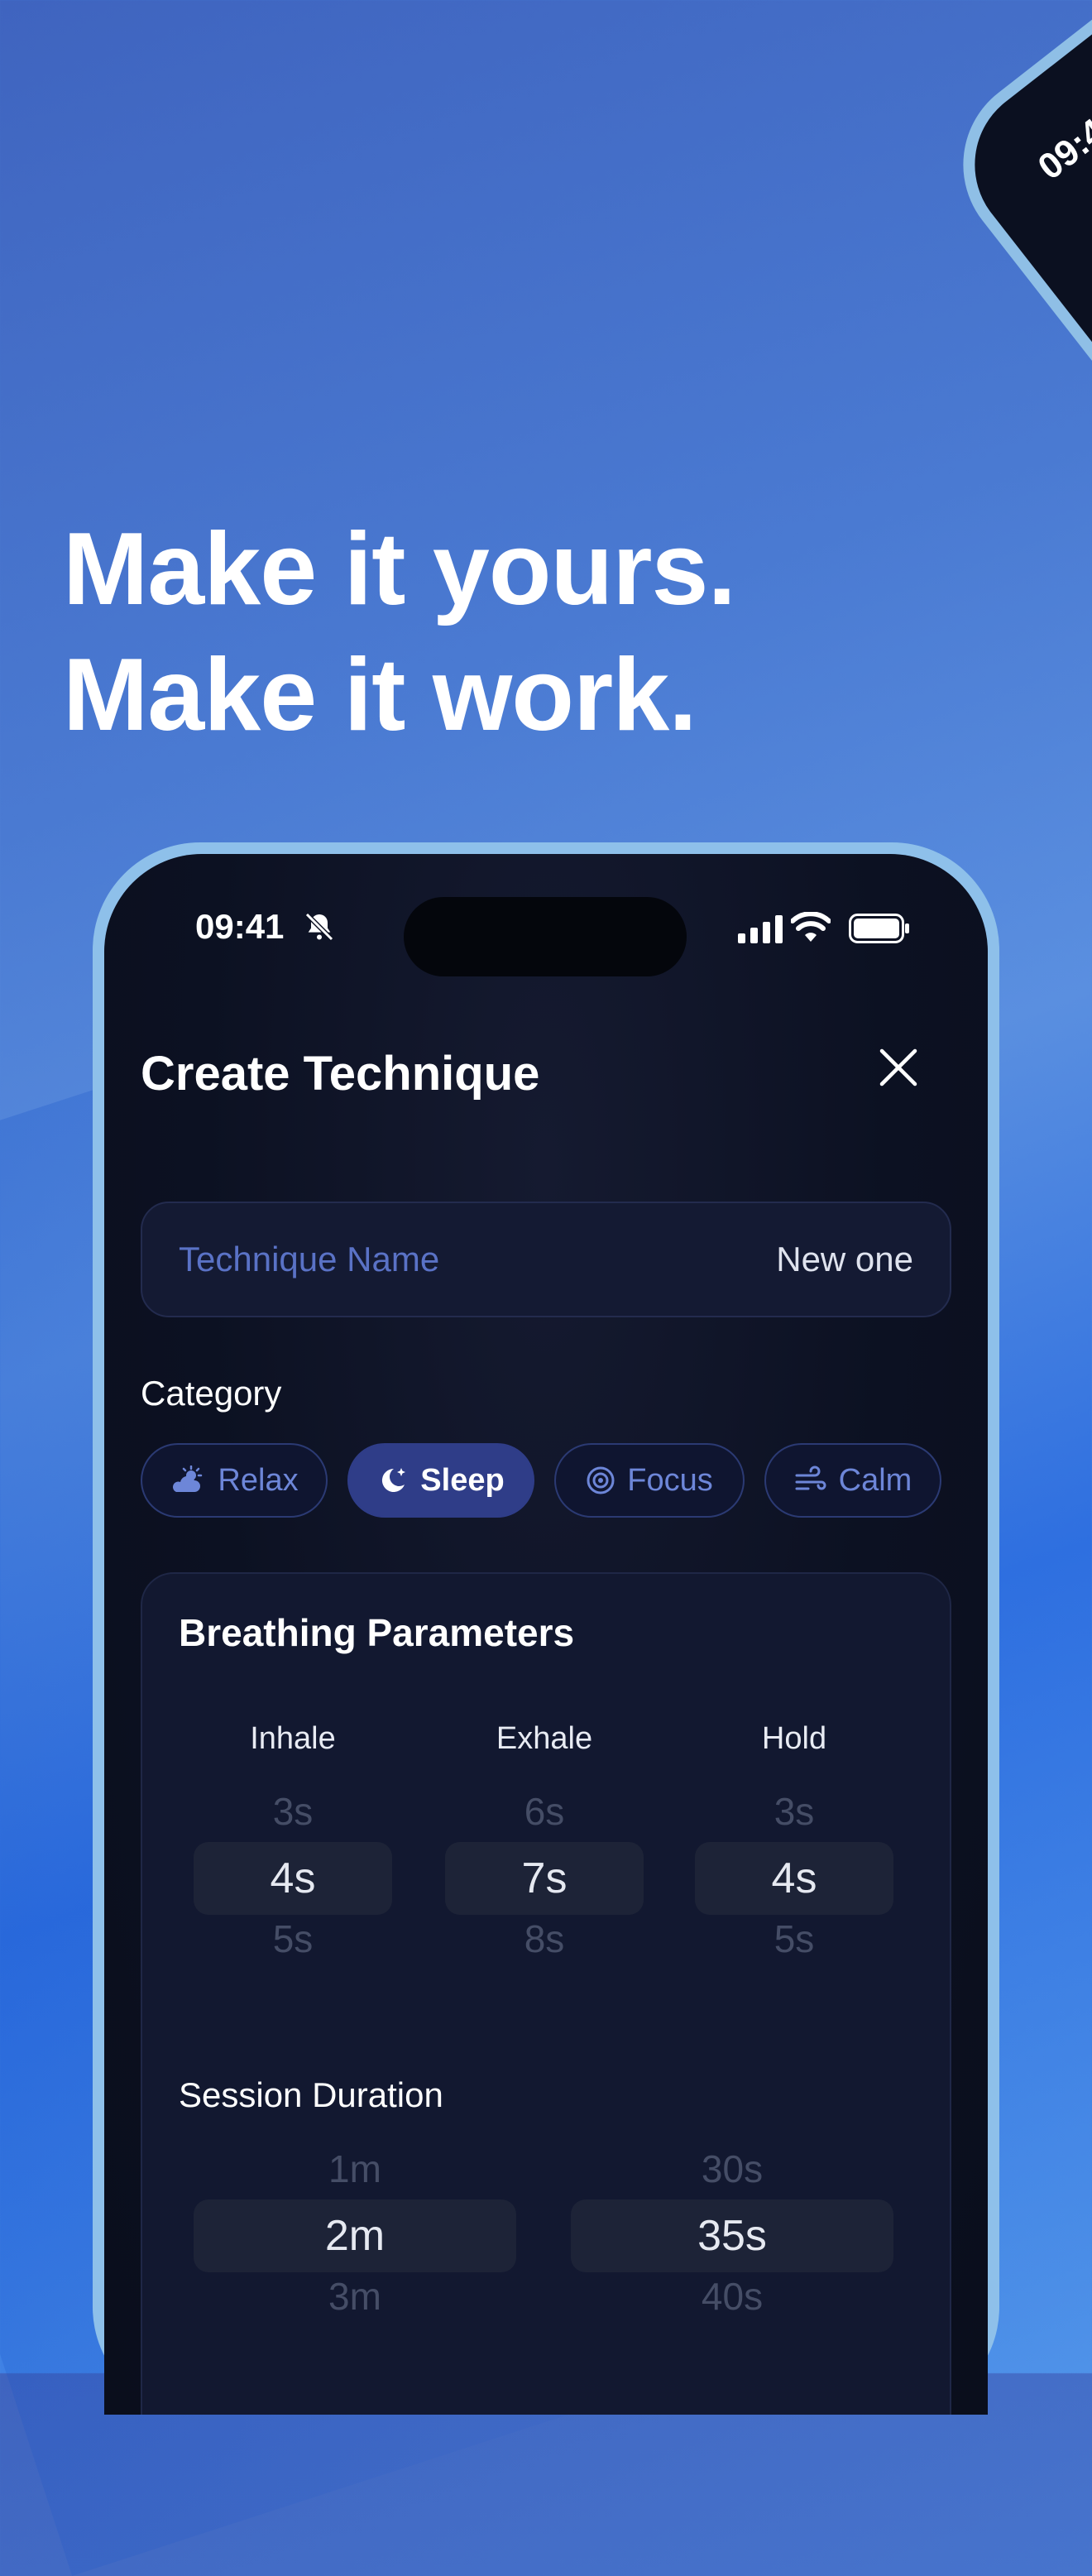  Describe the element at coordinates (670, 1480) in the screenshot. I see `chip-focus-label: Focus` at that location.